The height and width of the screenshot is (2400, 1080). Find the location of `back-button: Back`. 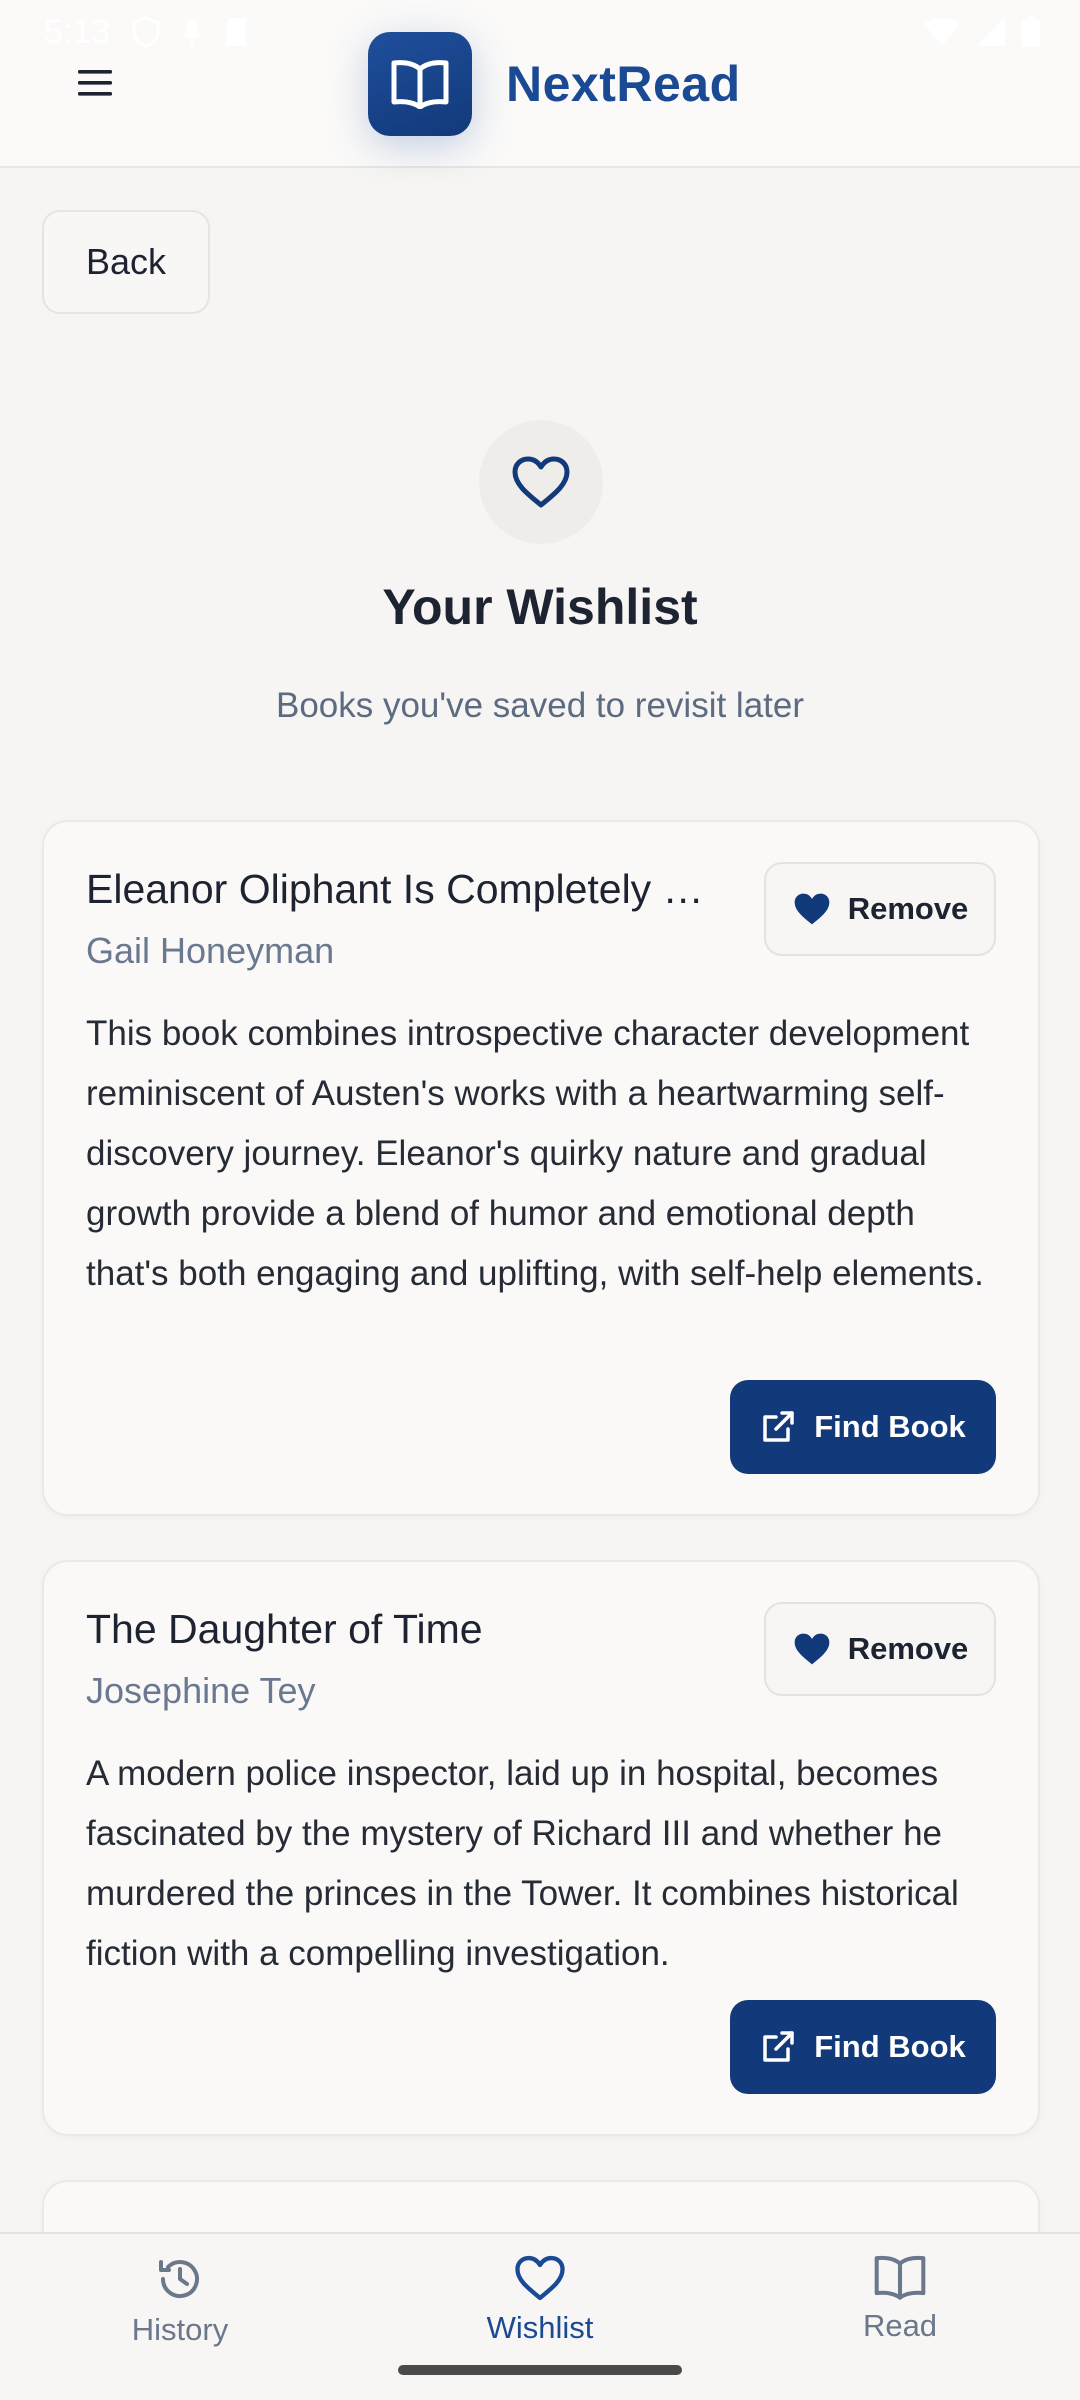

back-button: Back is located at coordinates (126, 262).